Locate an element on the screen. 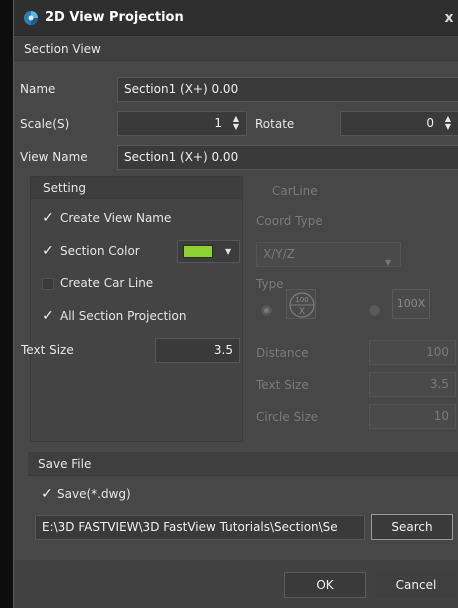  setting-header: Setting is located at coordinates (136, 188).